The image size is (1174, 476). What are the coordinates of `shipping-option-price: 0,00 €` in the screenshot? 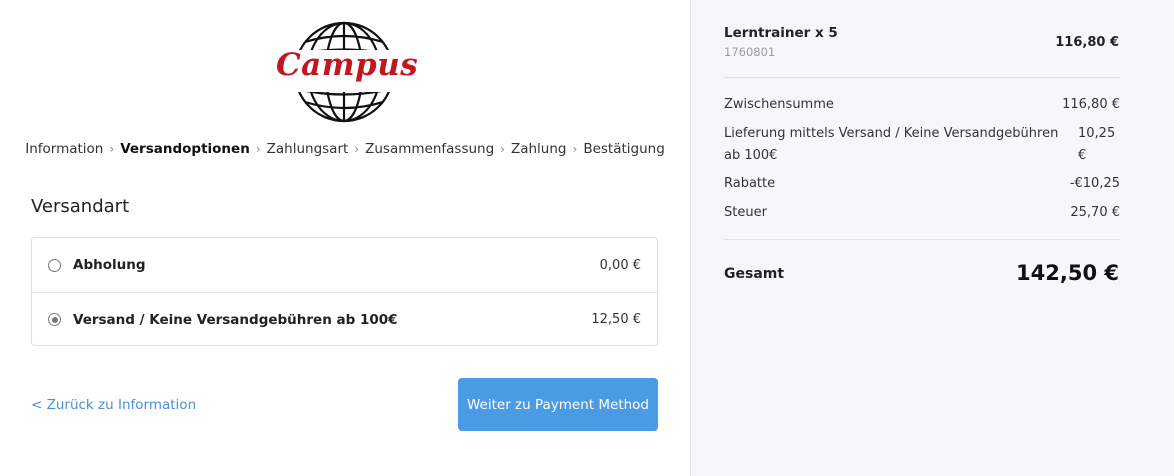 It's located at (620, 265).